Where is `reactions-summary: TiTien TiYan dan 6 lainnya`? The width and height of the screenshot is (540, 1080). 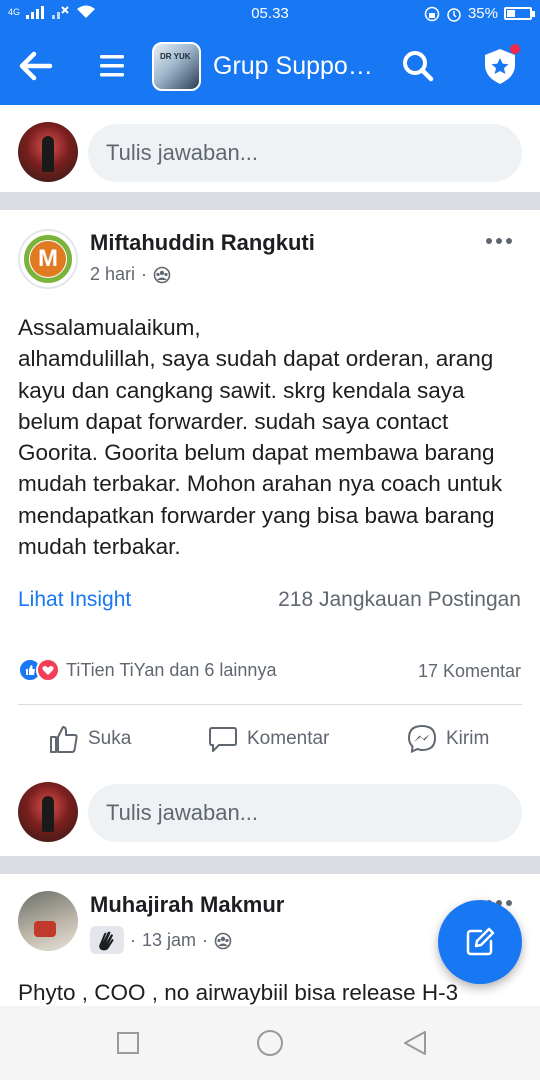 reactions-summary: TiTien TiYan dan 6 lainnya is located at coordinates (147, 670).